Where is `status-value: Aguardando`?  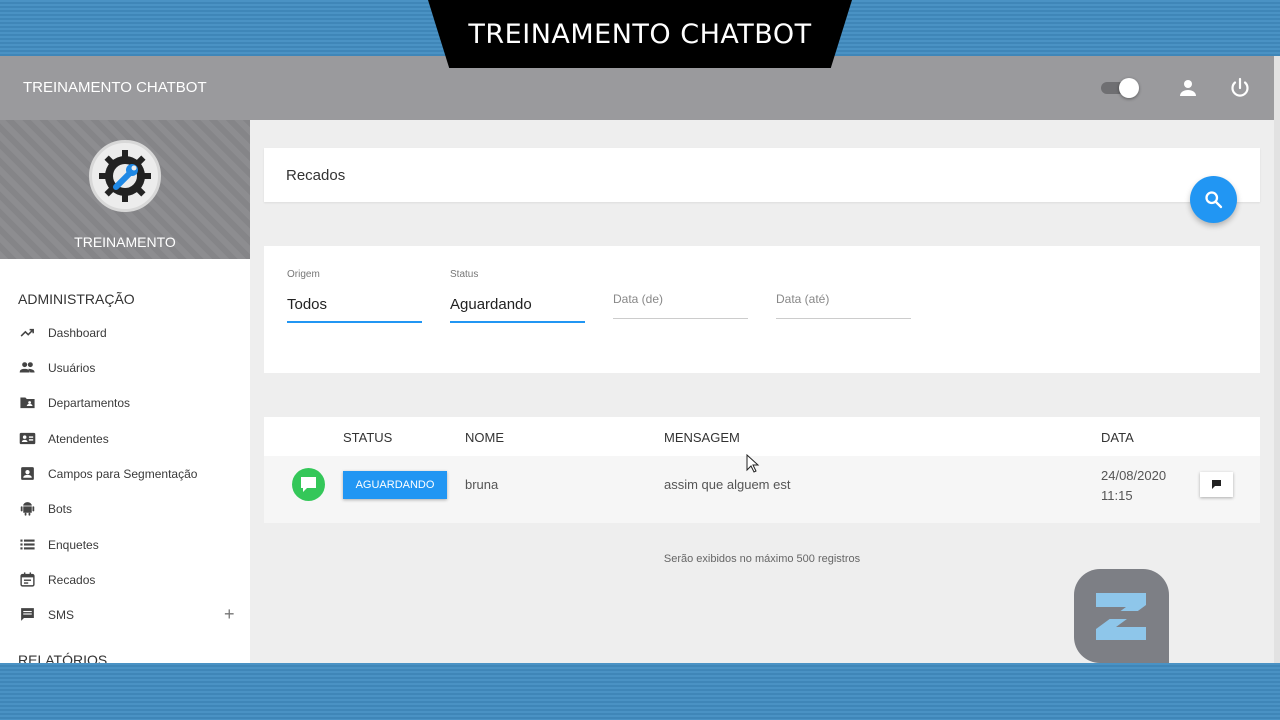 status-value: Aguardando is located at coordinates (491, 304).